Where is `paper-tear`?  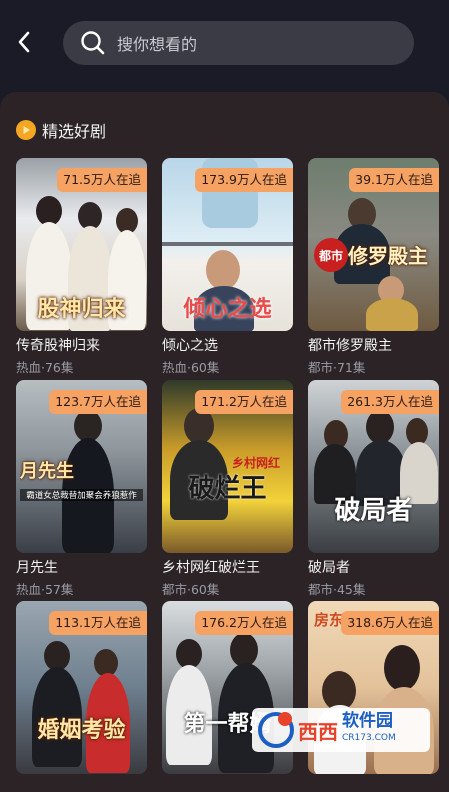
paper-tear is located at coordinates (227, 244).